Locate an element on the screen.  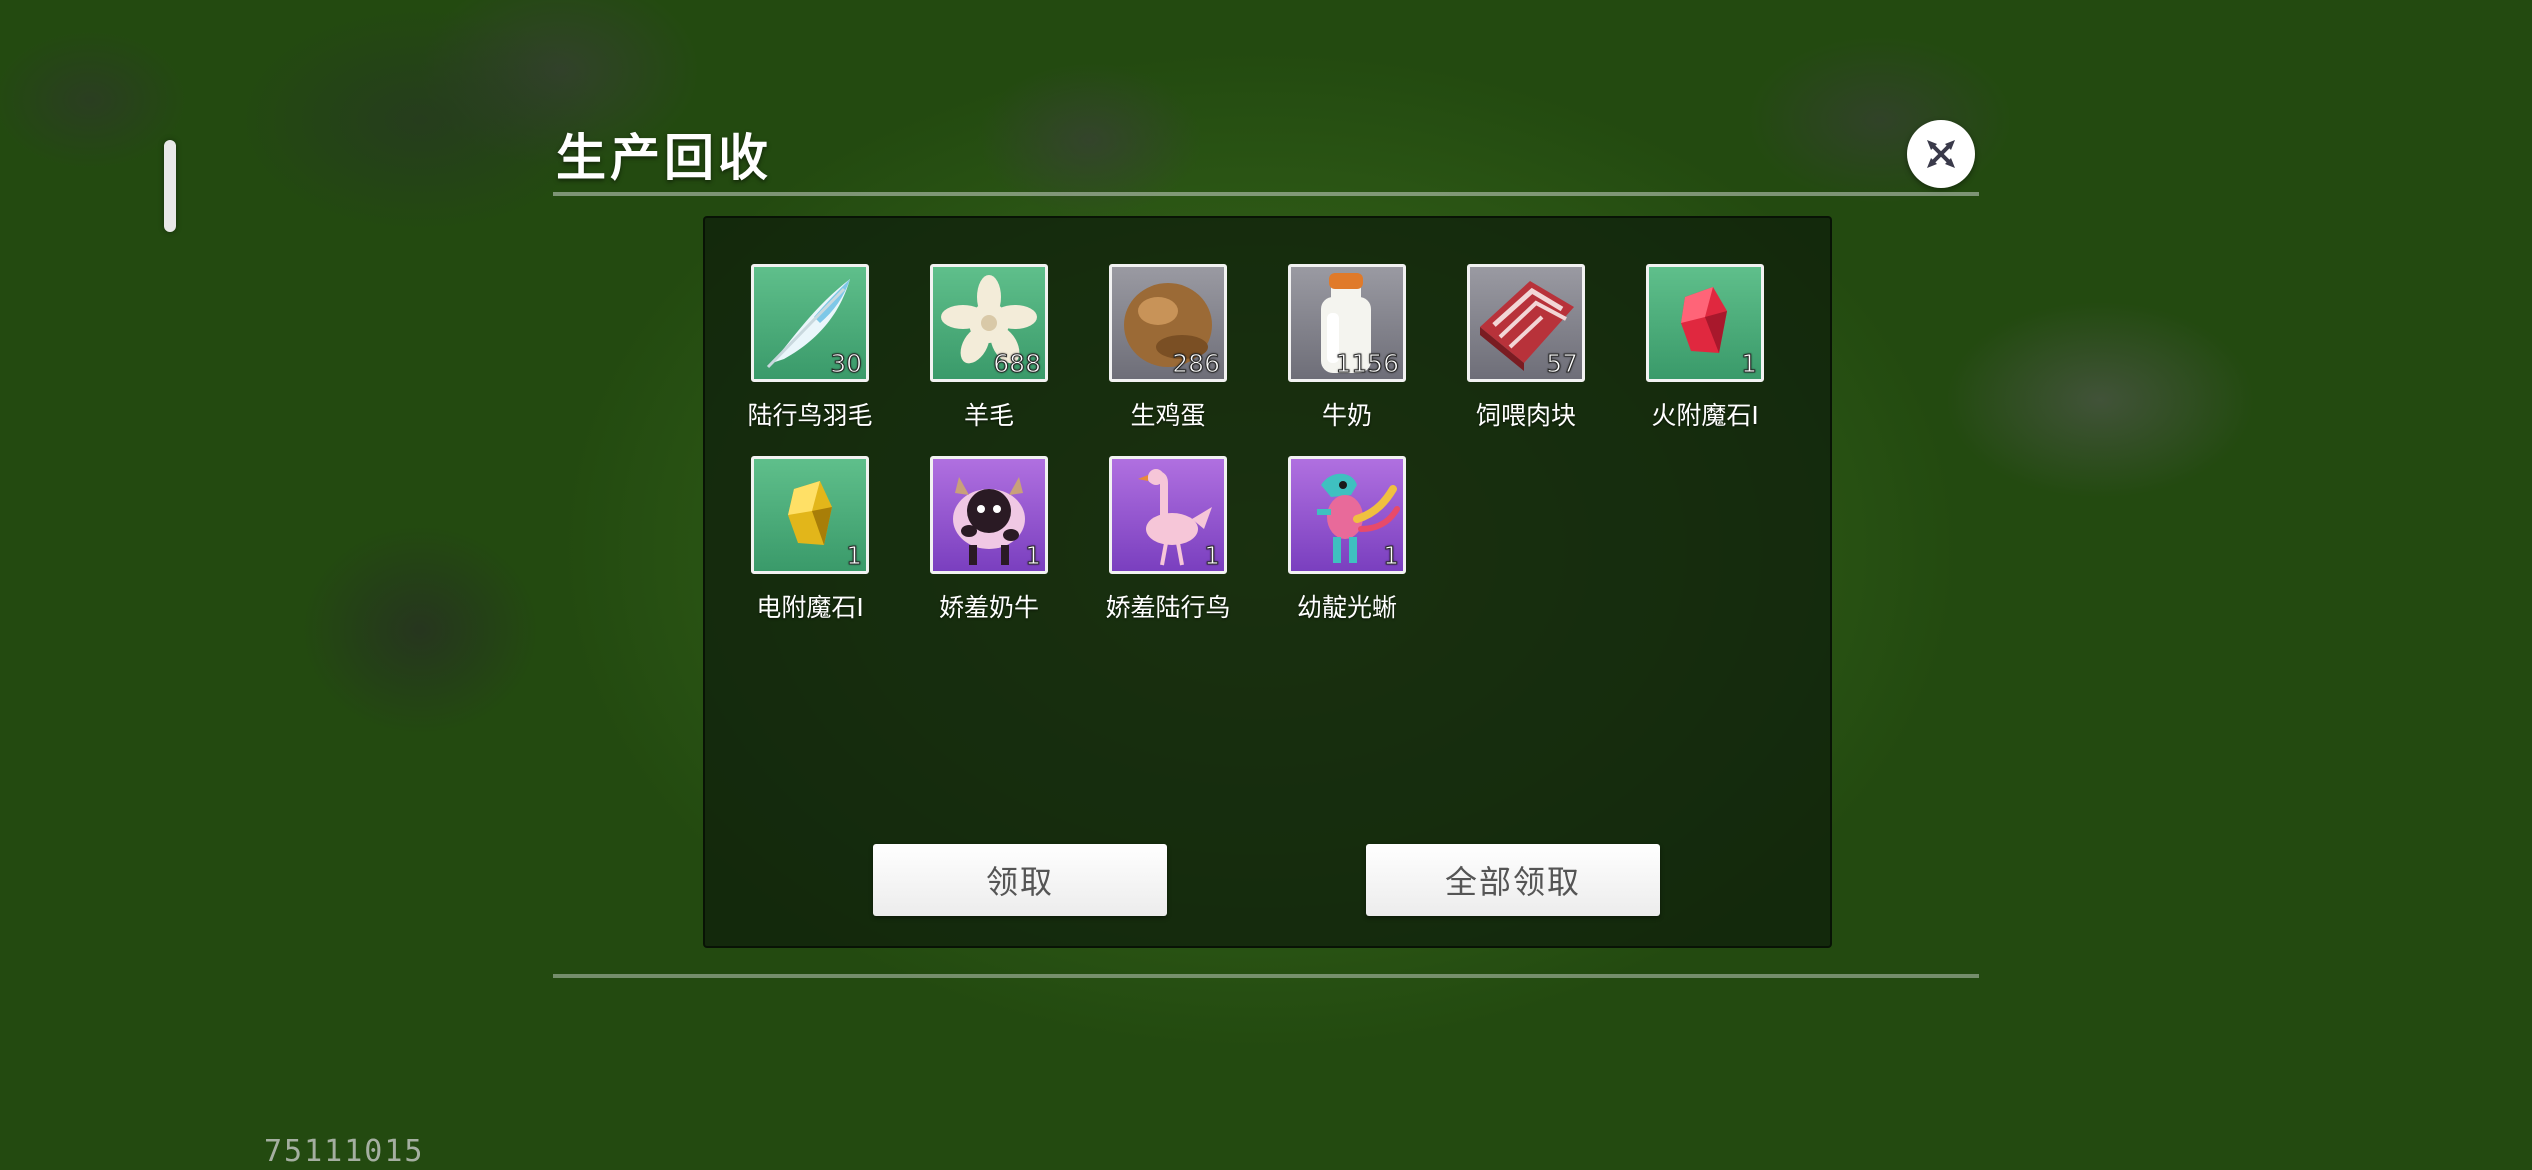
item-name: 陆行鸟羽毛 is located at coordinates (810, 415).